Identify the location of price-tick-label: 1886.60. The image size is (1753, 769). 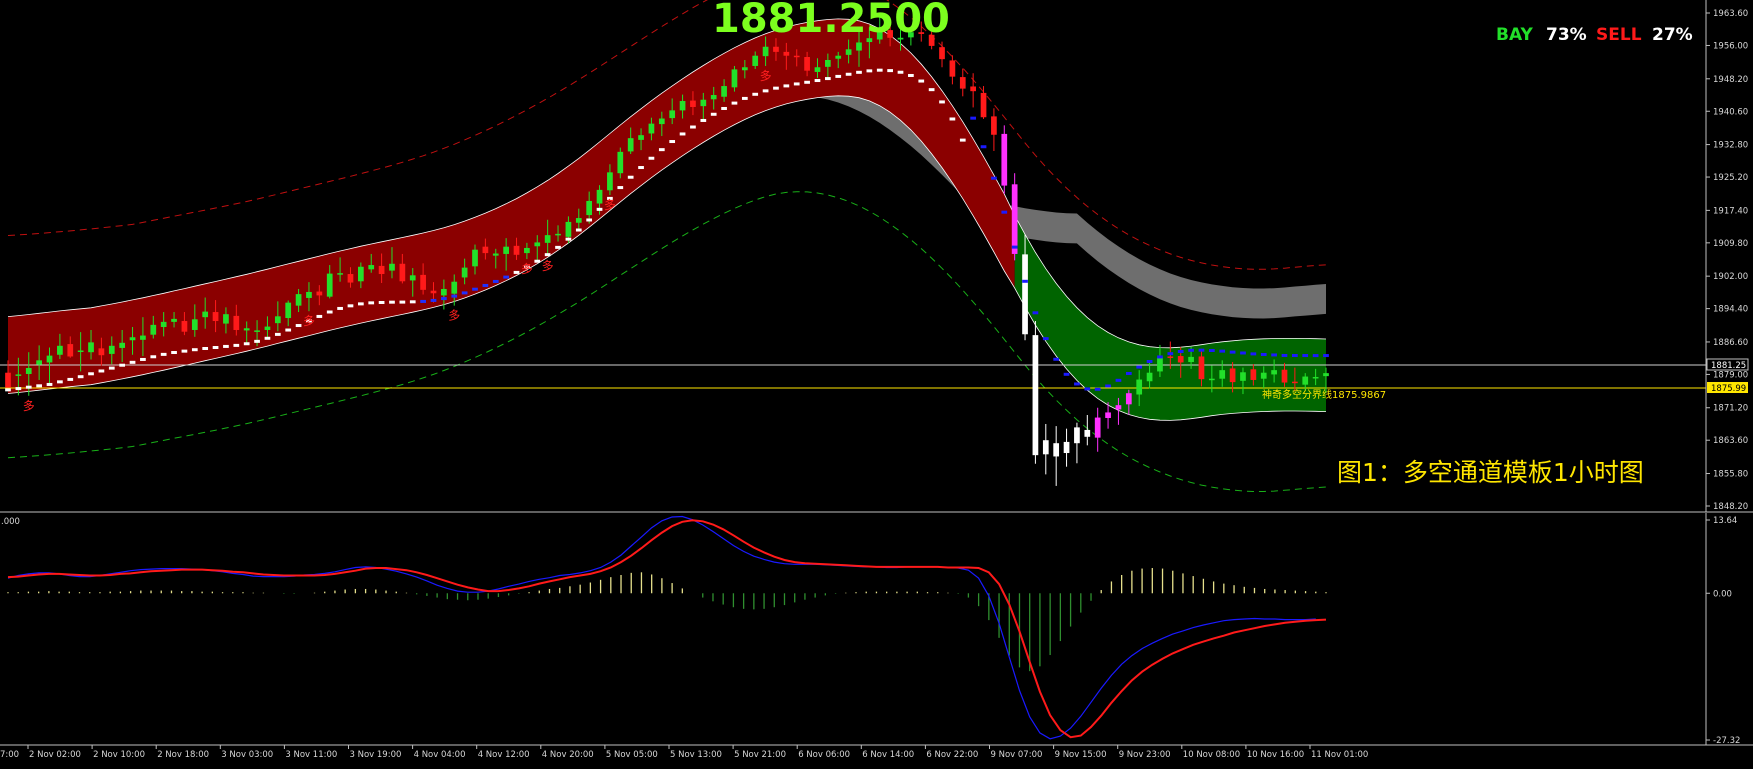
(1730, 343).